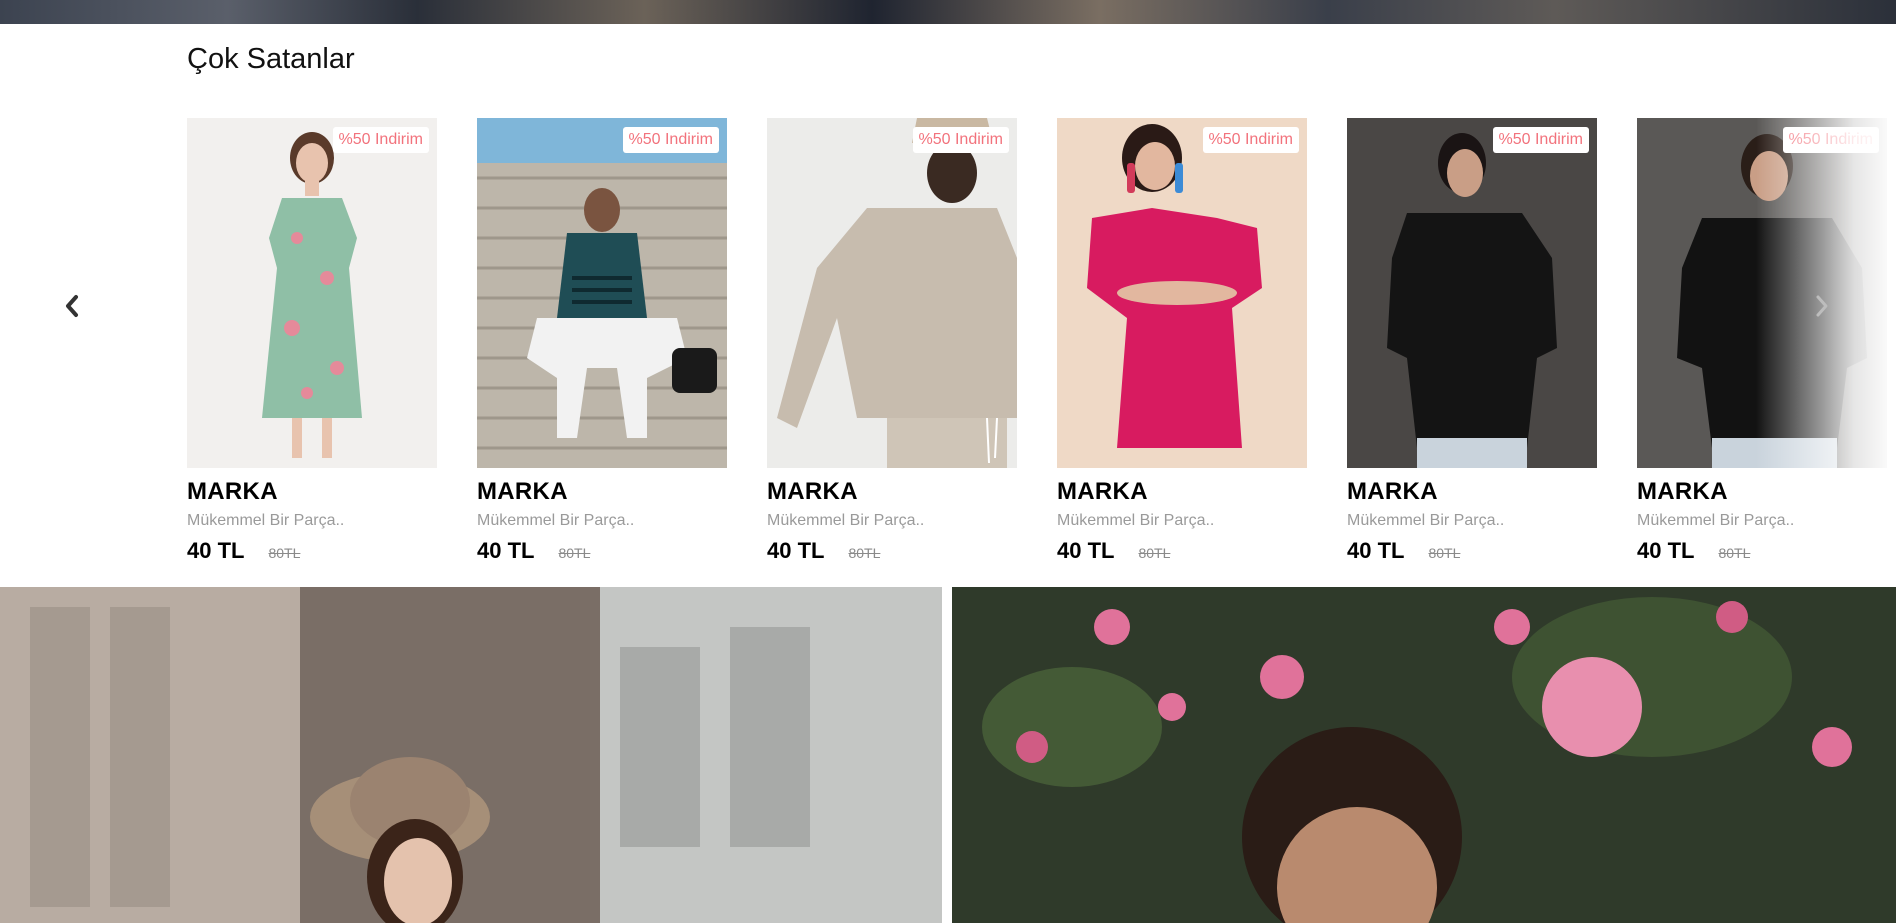  I want to click on man-black-shirt-2-photo, so click(1762, 293).